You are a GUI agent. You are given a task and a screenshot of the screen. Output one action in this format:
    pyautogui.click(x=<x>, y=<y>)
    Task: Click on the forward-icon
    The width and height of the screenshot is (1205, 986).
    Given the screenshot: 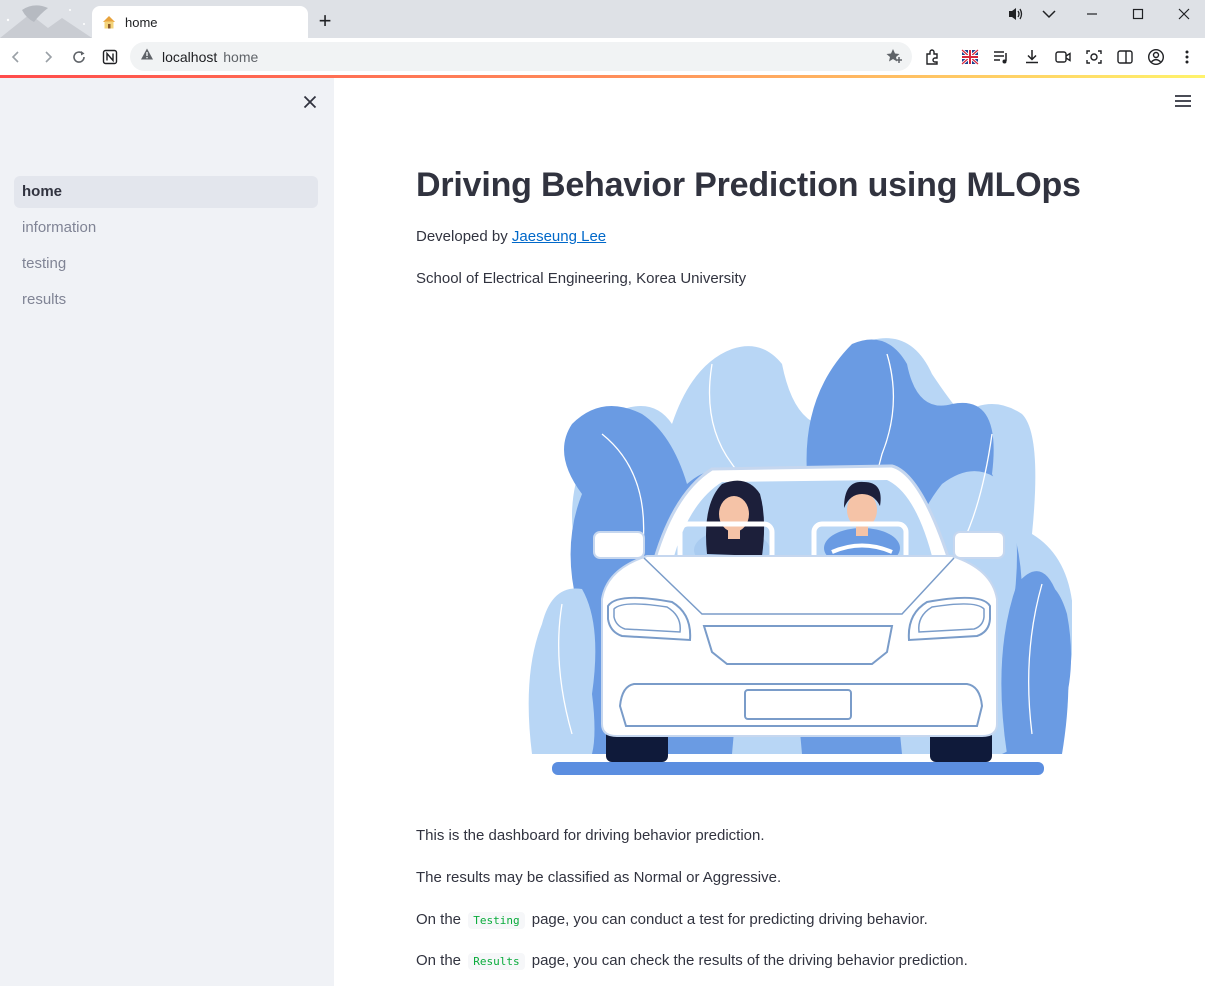 What is the action you would take?
    pyautogui.click(x=48, y=57)
    